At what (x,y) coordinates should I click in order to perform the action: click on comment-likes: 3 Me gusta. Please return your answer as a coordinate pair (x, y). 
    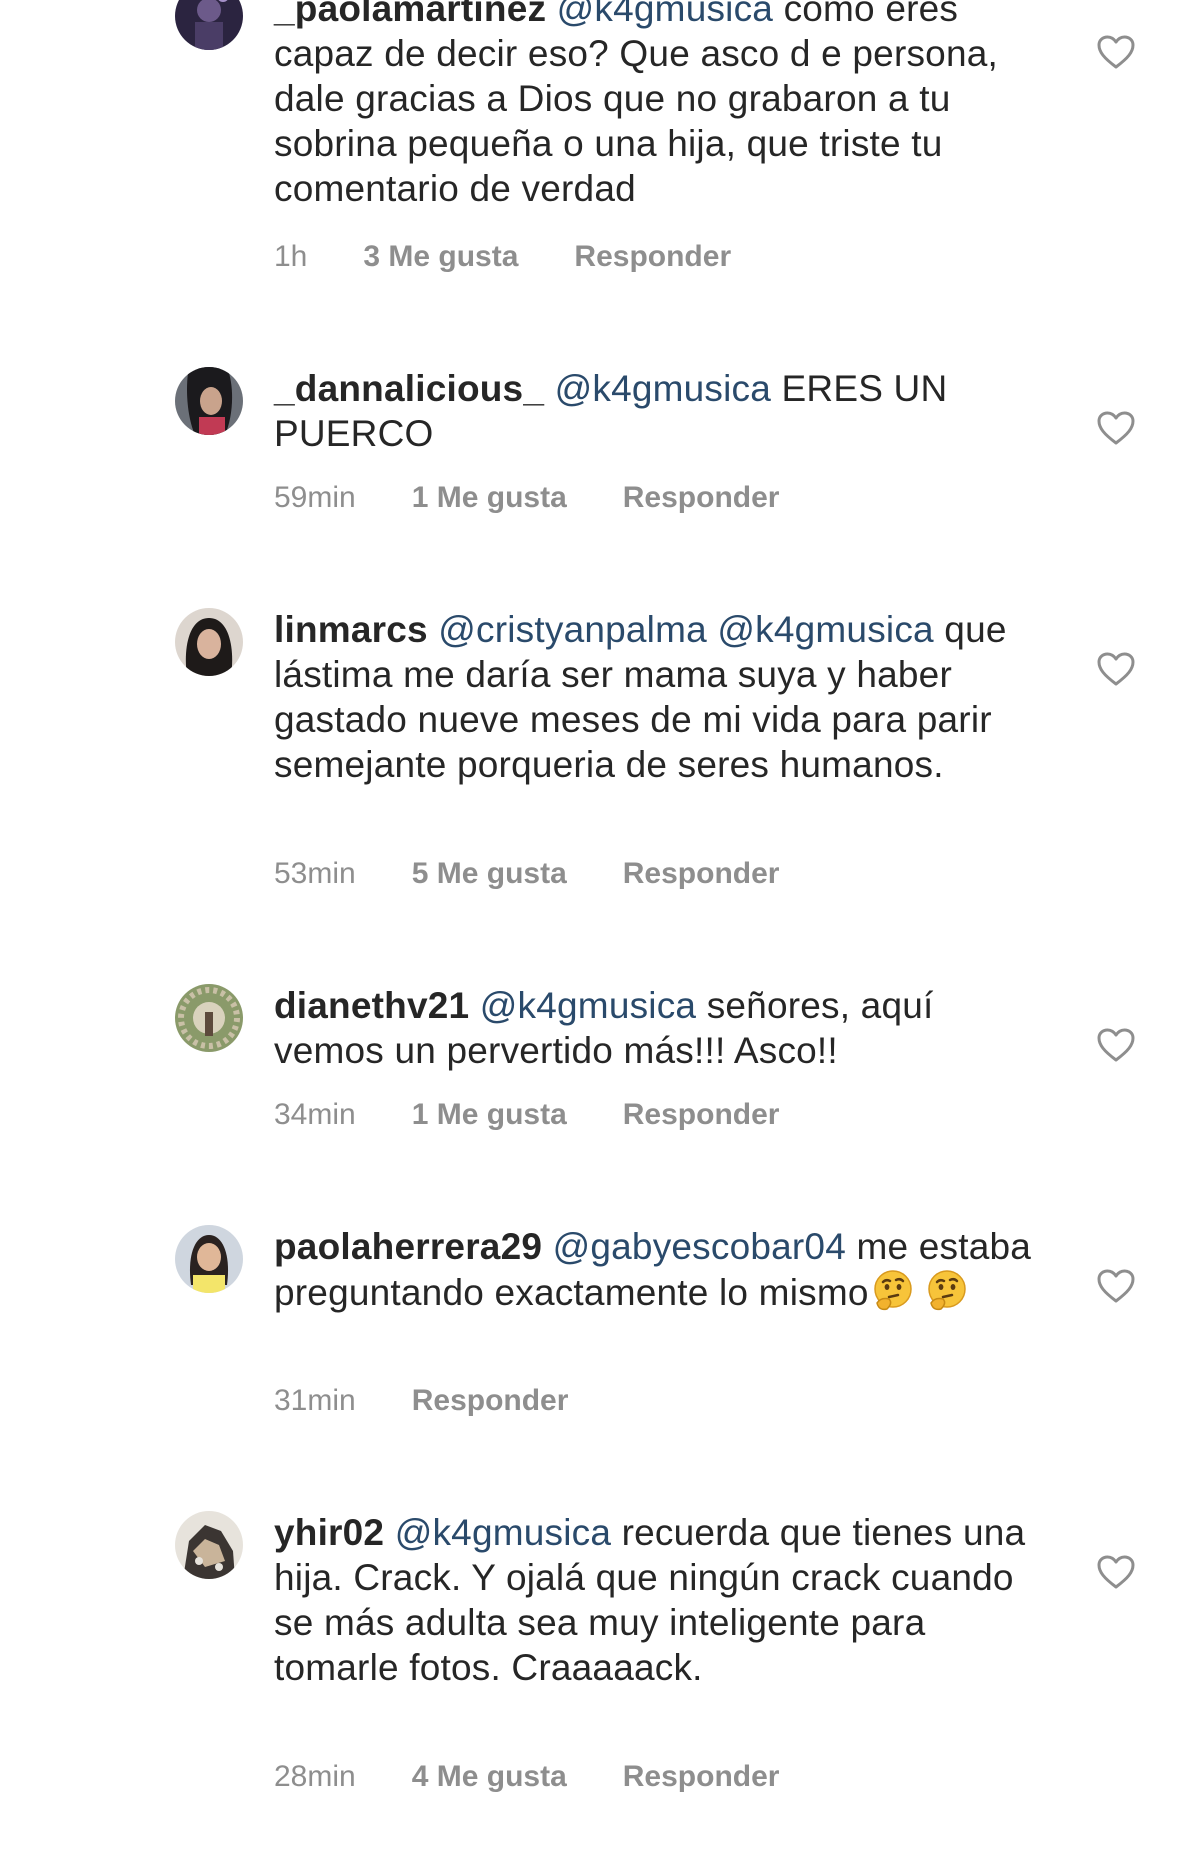
    Looking at the image, I should click on (440, 257).